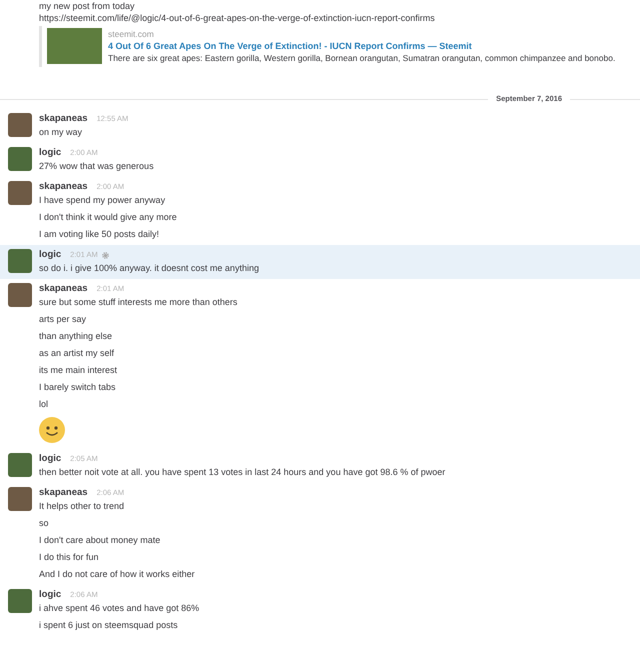 The height and width of the screenshot is (653, 640). Describe the element at coordinates (60, 132) in the screenshot. I see `message-text: on my way` at that location.